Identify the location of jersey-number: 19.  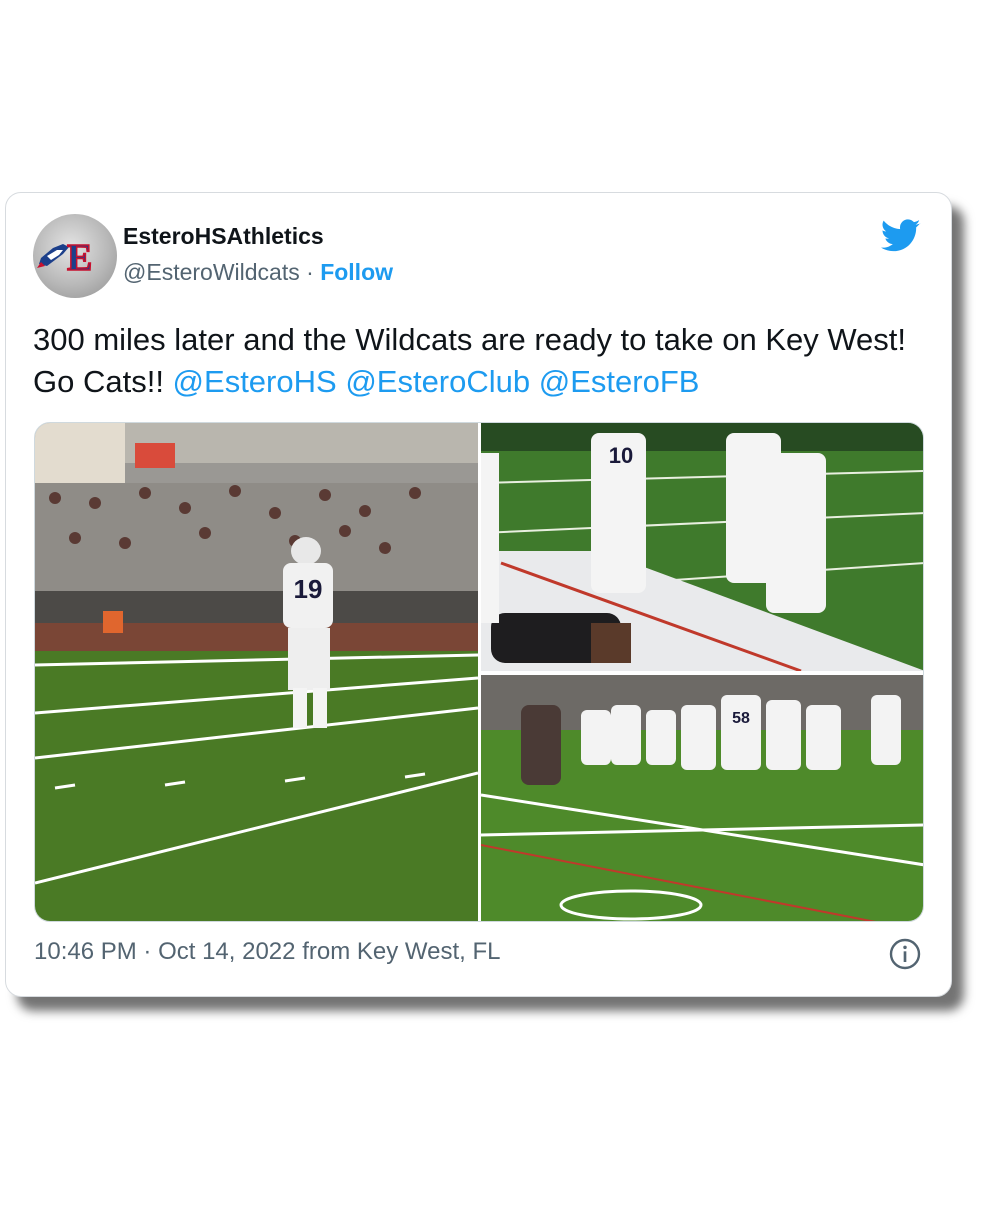
(308, 589).